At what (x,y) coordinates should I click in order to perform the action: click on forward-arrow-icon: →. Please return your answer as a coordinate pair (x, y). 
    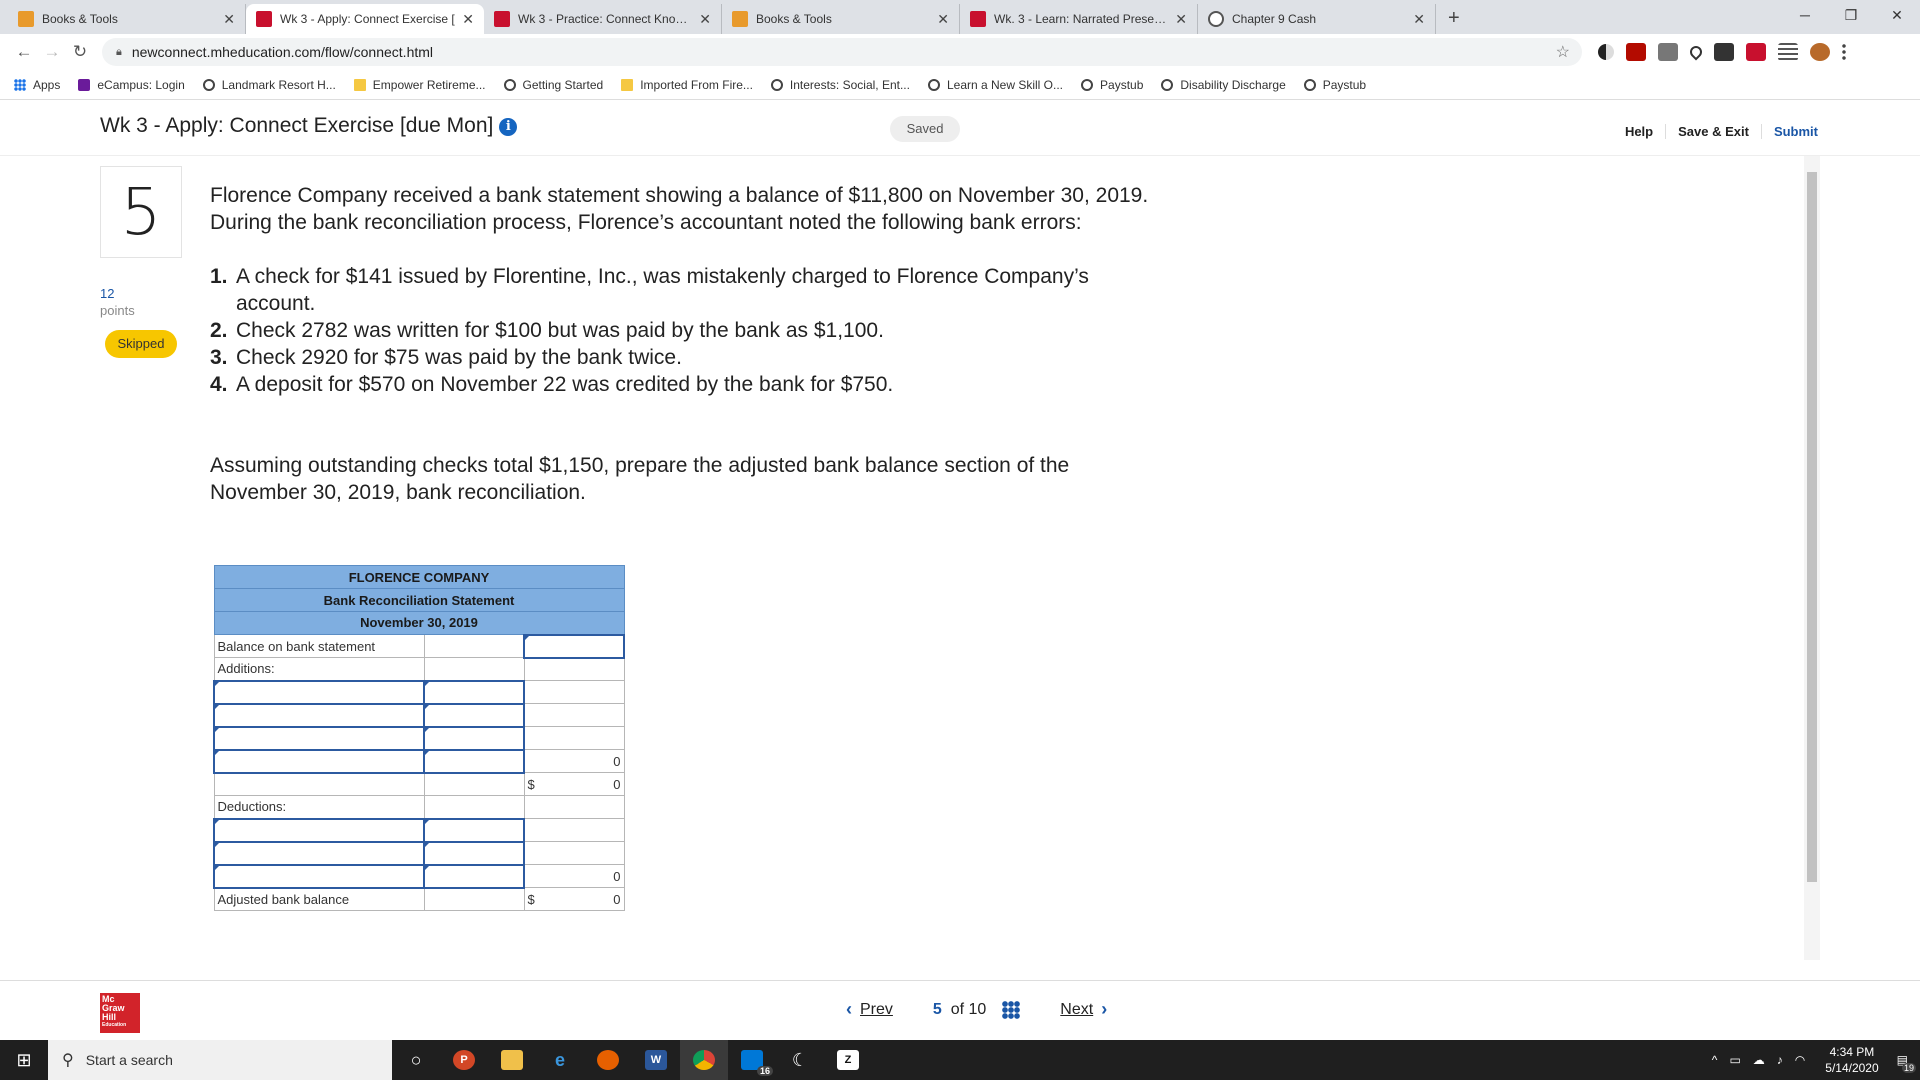
    Looking at the image, I should click on (52, 52).